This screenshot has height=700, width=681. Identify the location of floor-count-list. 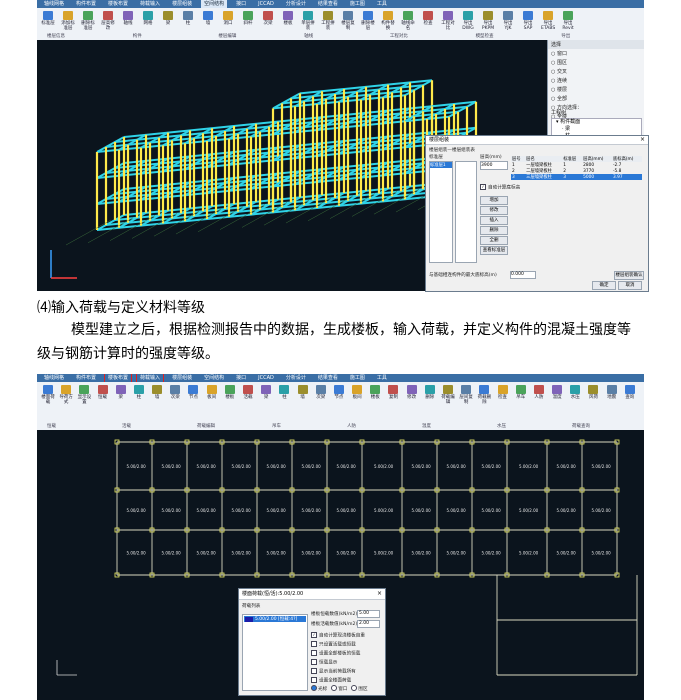
(466, 212).